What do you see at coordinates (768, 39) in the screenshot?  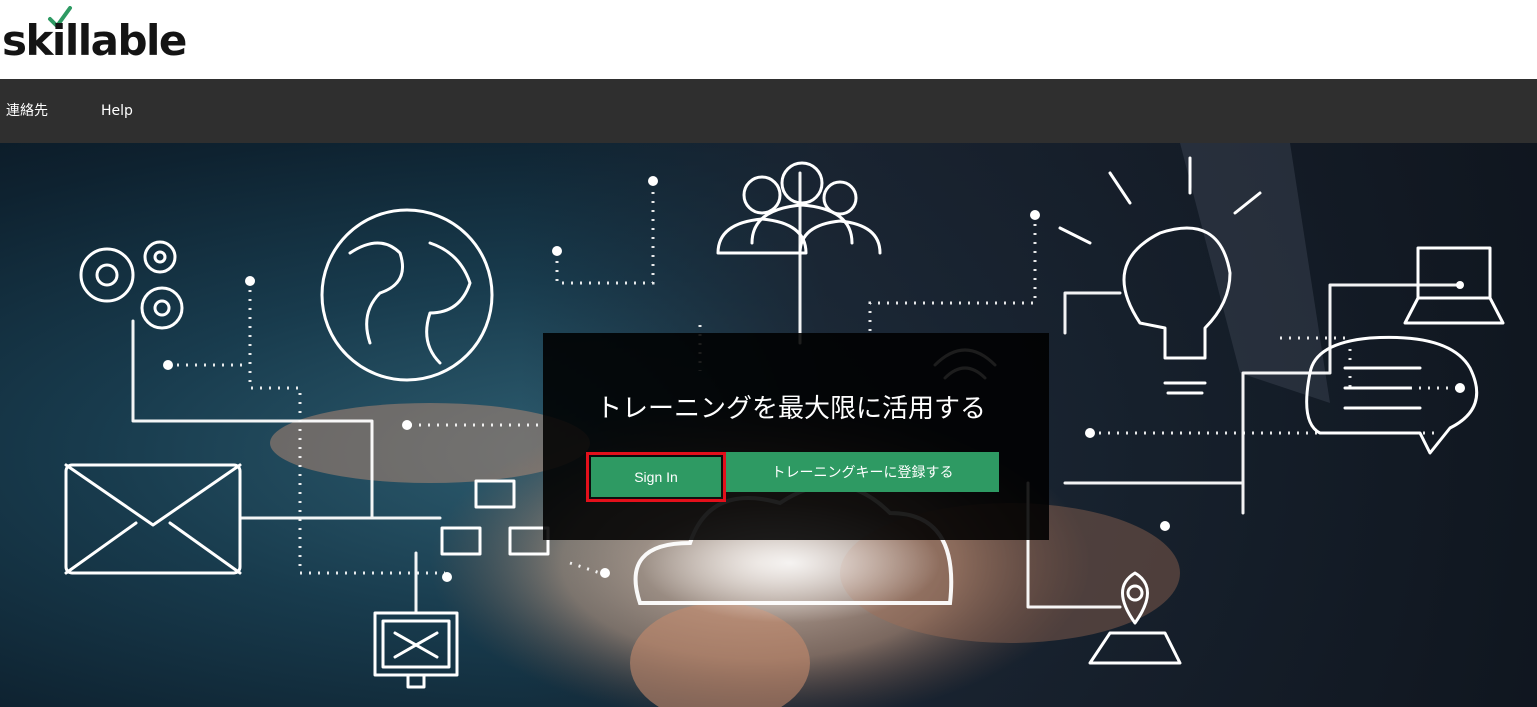 I see `header: skillable` at bounding box center [768, 39].